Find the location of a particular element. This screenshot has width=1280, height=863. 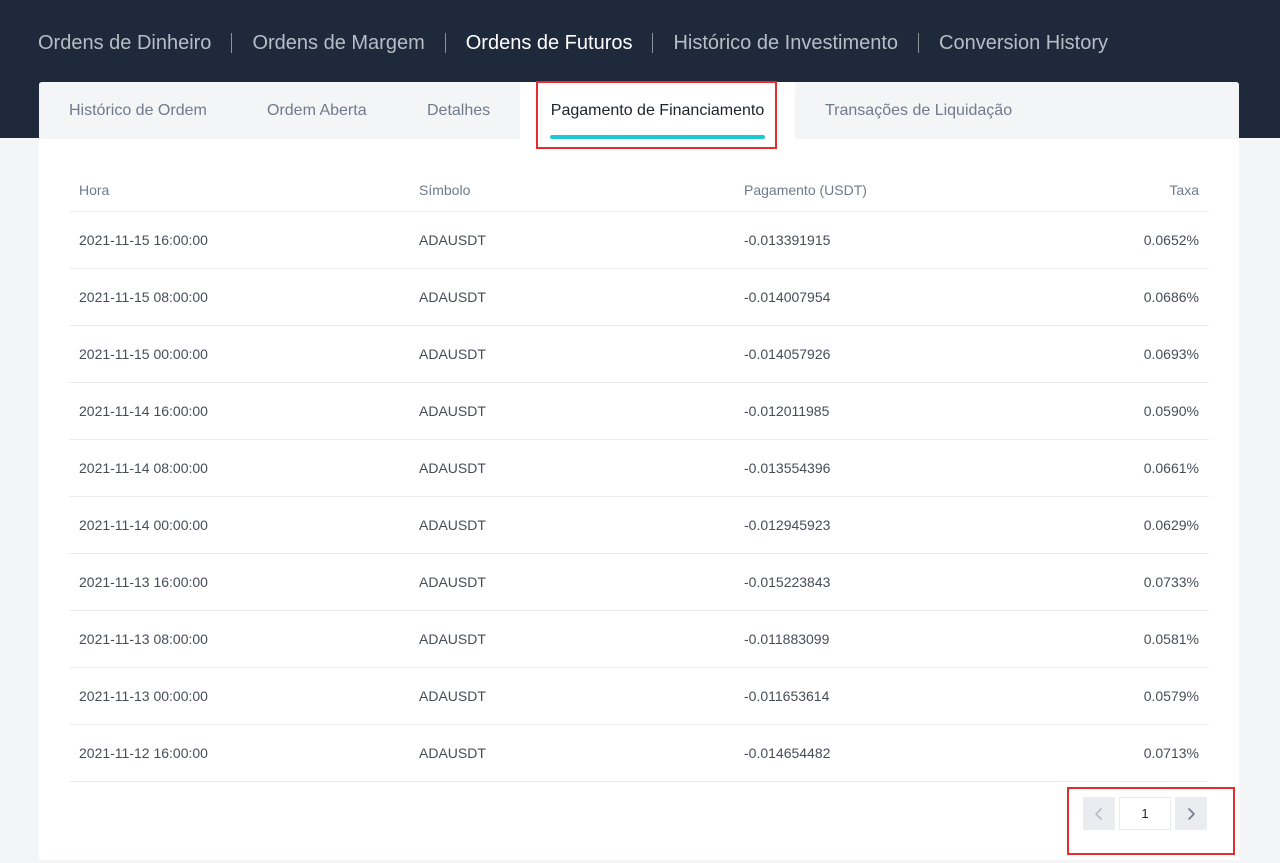

column-header-payment: Pagamento (USDT) is located at coordinates (805, 190).